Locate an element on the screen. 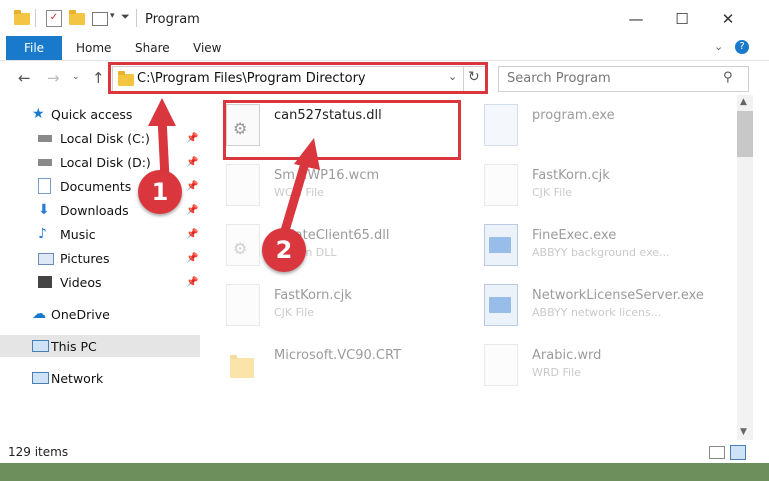 Image resolution: width=769 pixels, height=481 pixels. arrow-1-head is located at coordinates (162, 112).